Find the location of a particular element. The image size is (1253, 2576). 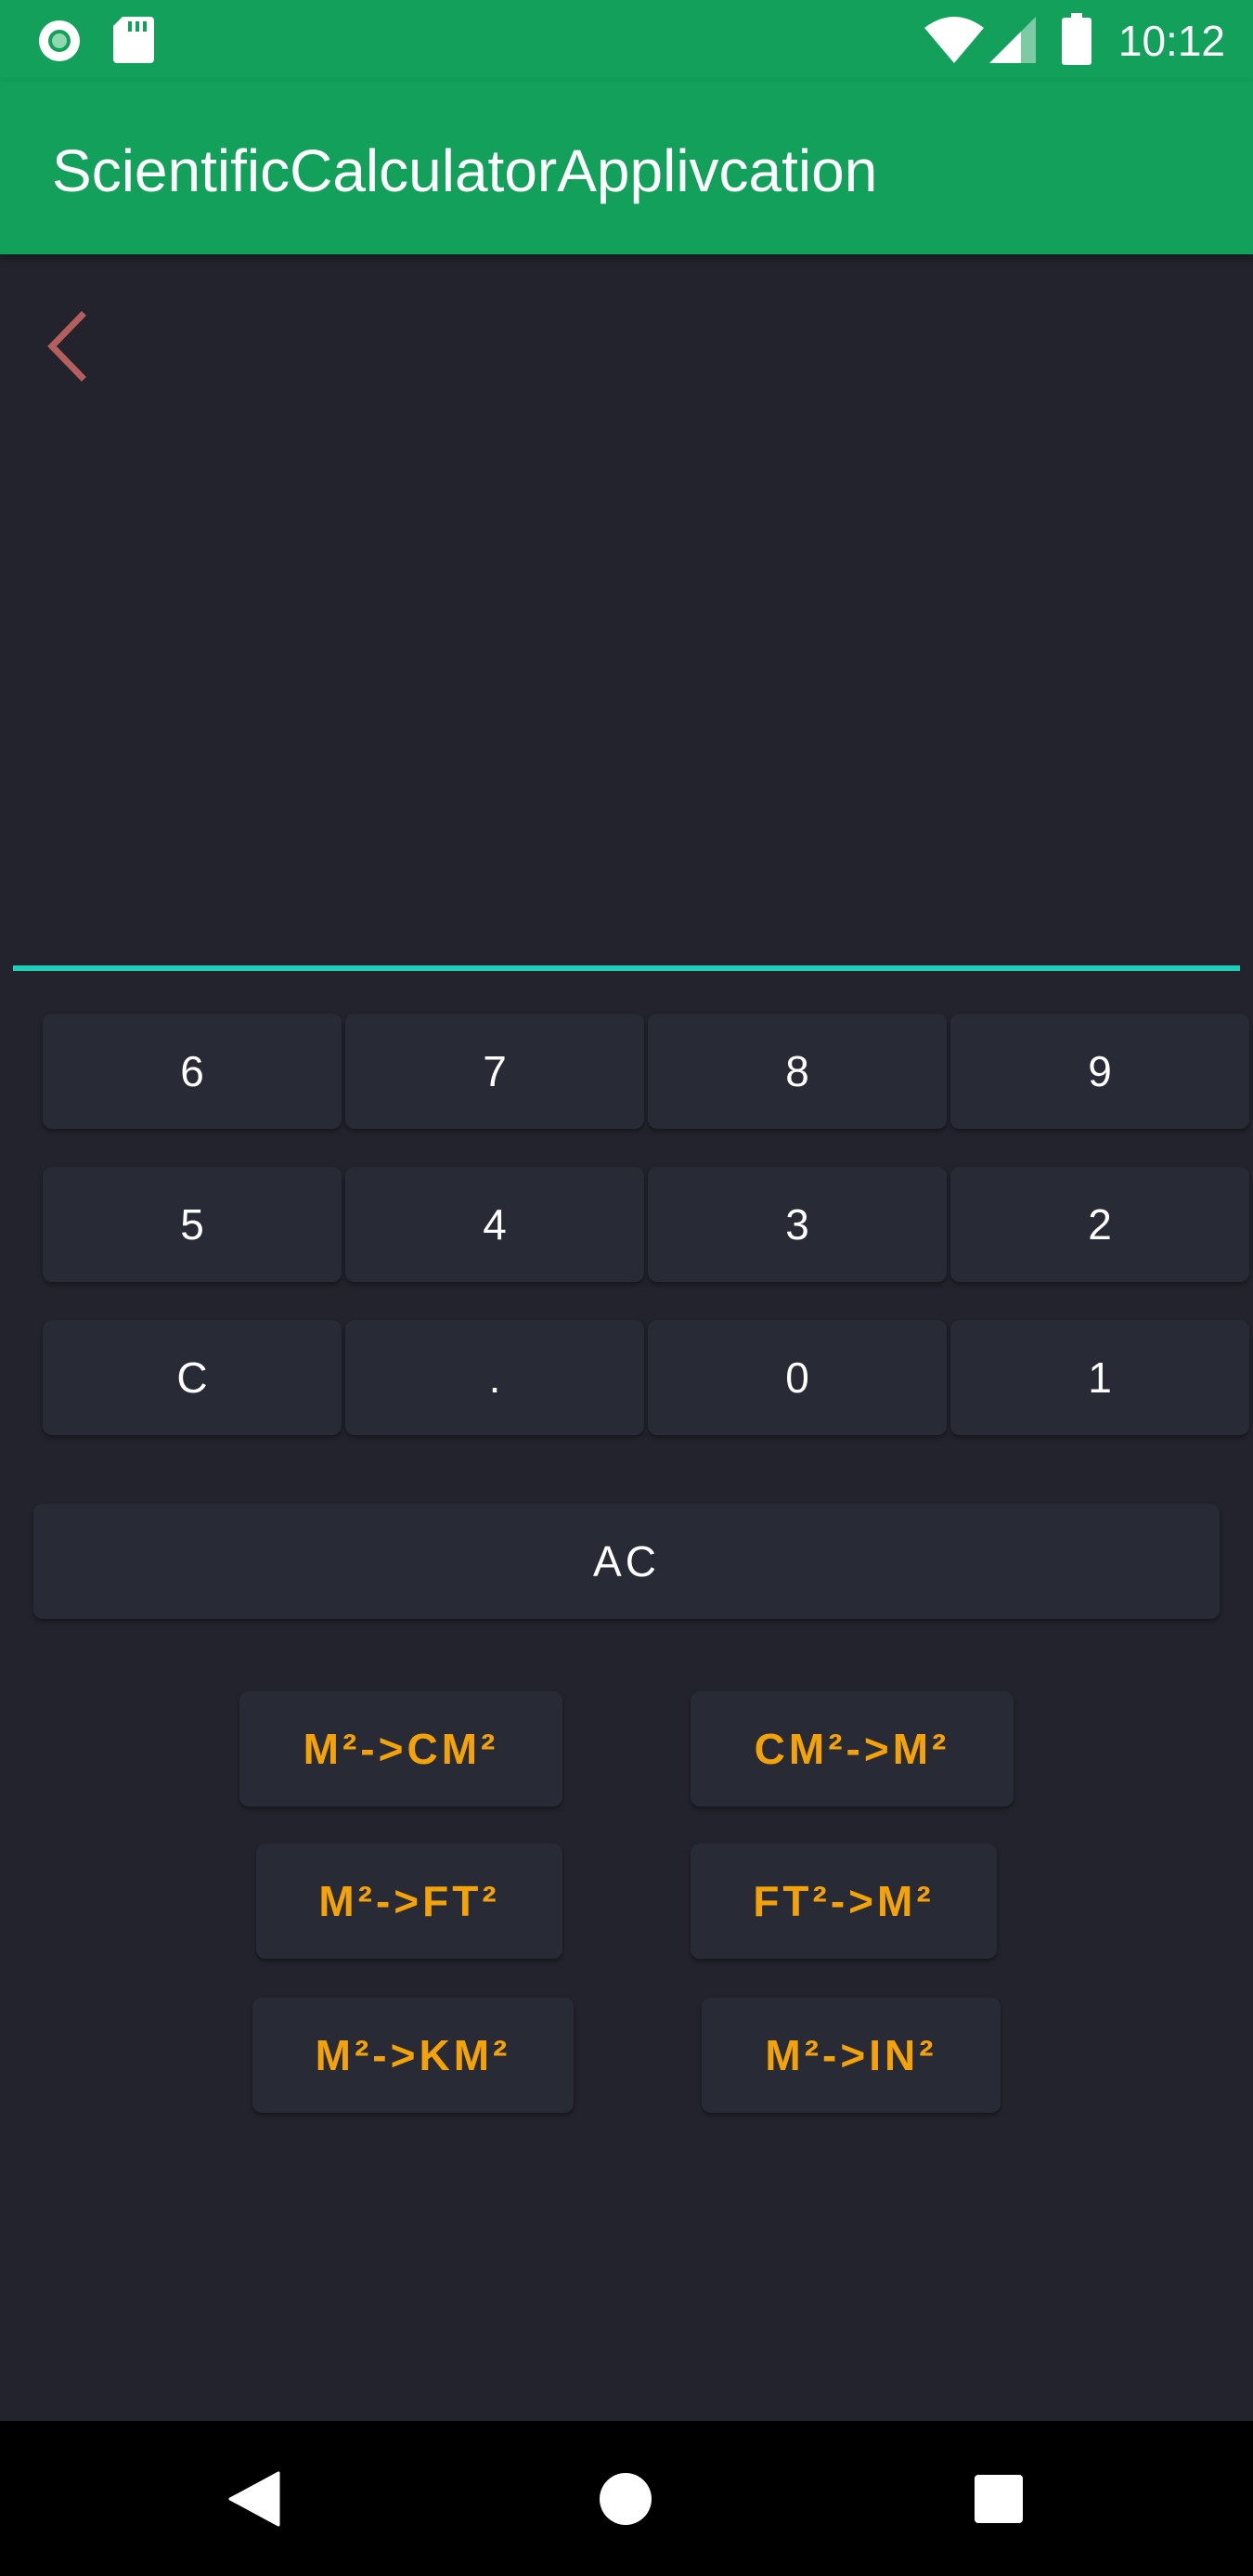

display-underline is located at coordinates (626, 968).